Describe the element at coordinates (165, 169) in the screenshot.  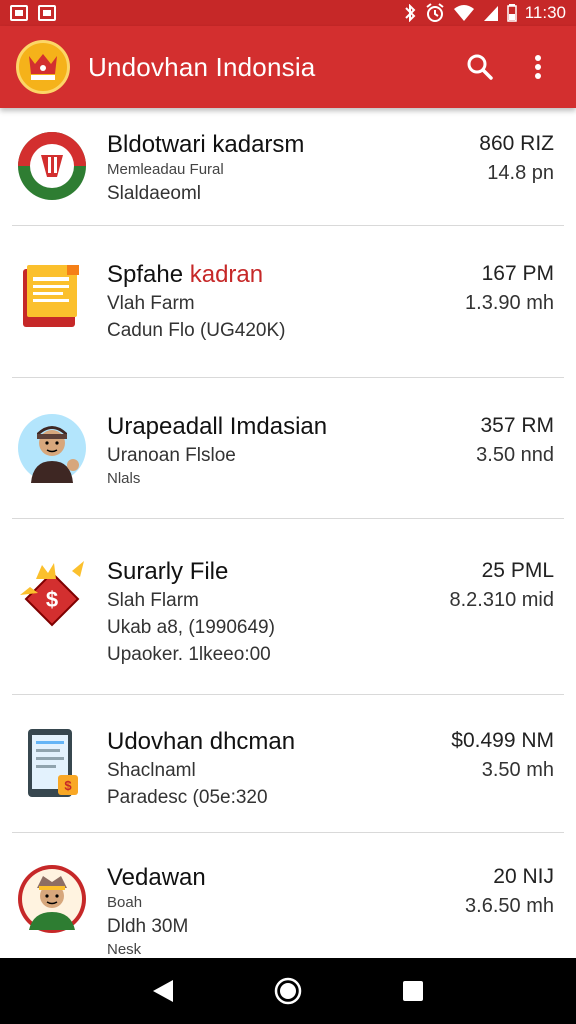
I see `item-subtitle: Memleadau Fural` at that location.